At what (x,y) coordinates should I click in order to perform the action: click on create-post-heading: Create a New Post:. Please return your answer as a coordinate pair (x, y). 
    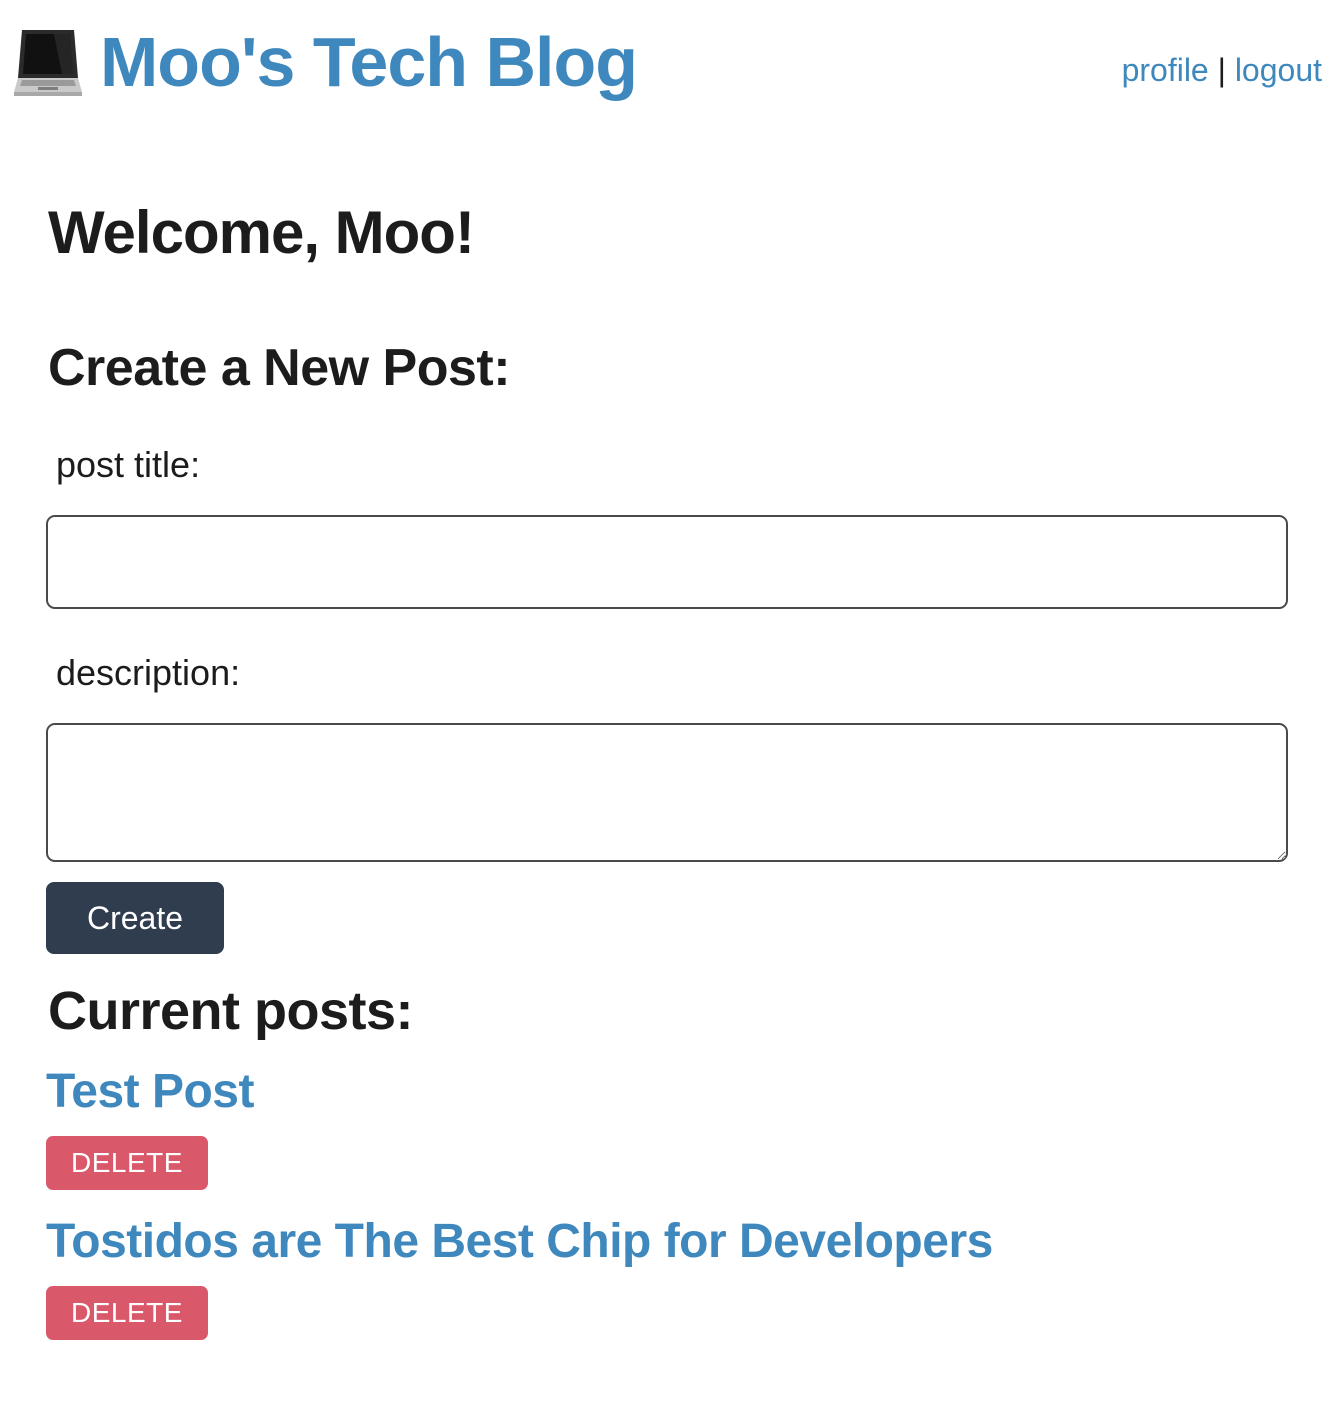
    Looking at the image, I should click on (279, 368).